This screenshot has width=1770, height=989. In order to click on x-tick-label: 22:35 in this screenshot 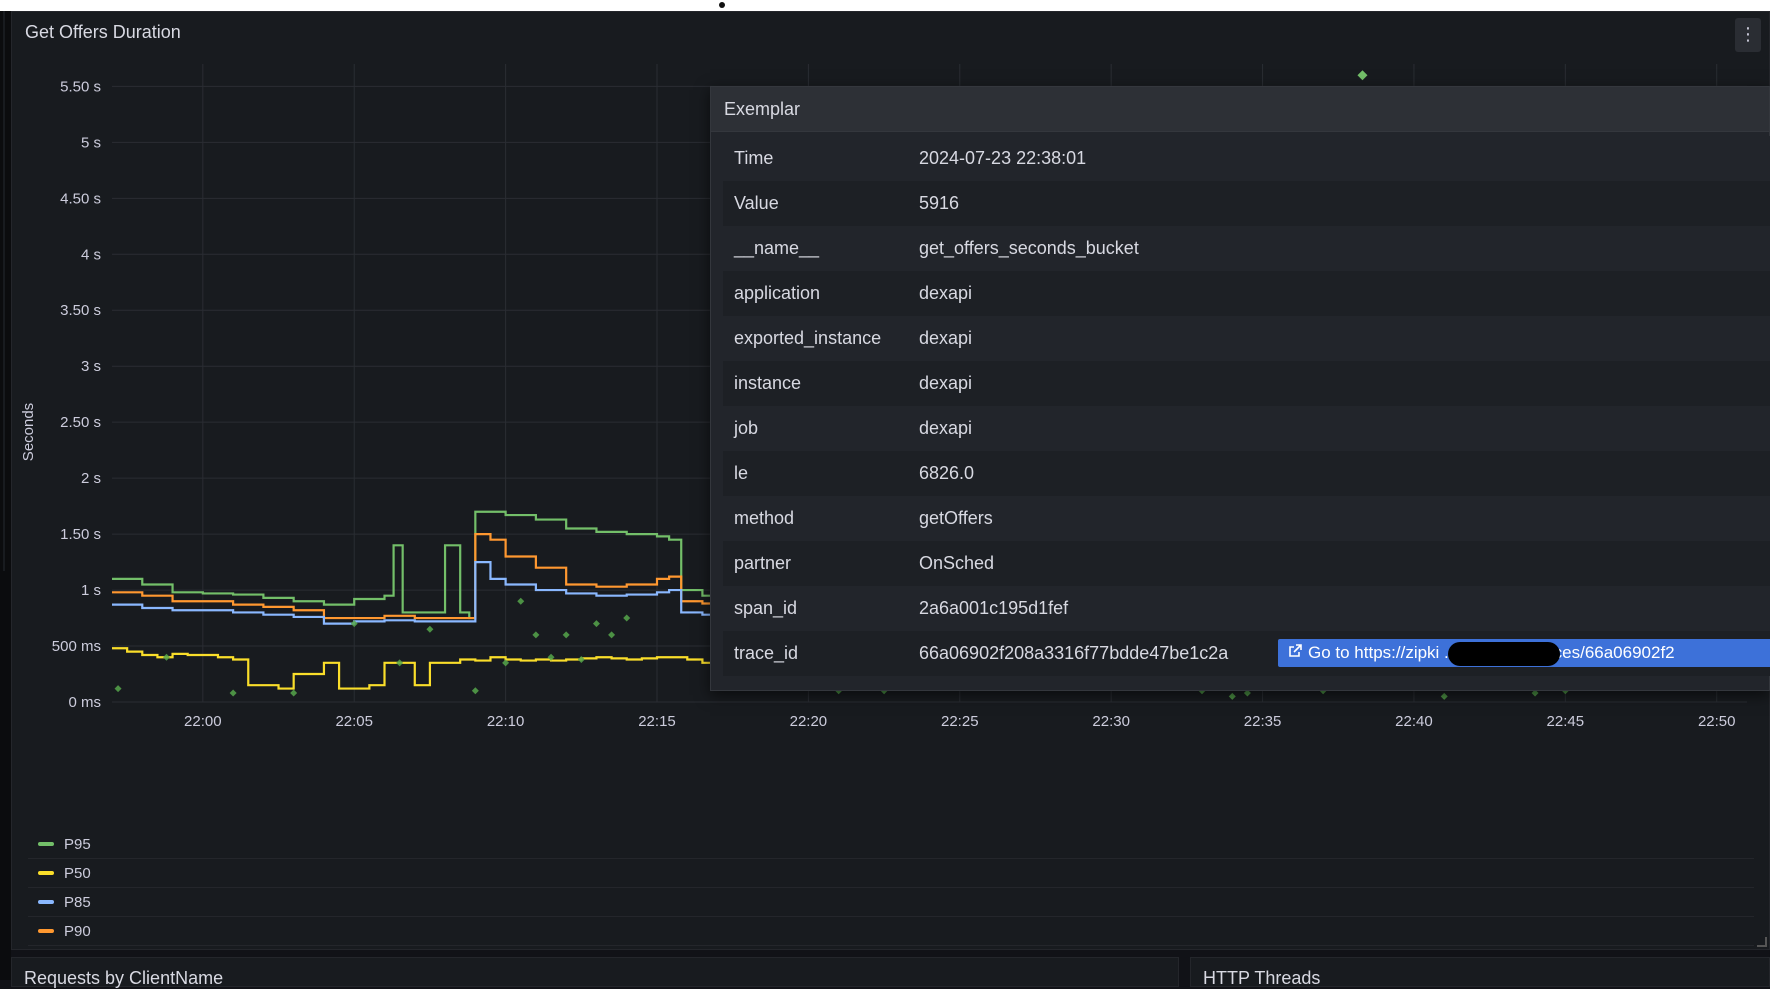, I will do `click(1263, 721)`.